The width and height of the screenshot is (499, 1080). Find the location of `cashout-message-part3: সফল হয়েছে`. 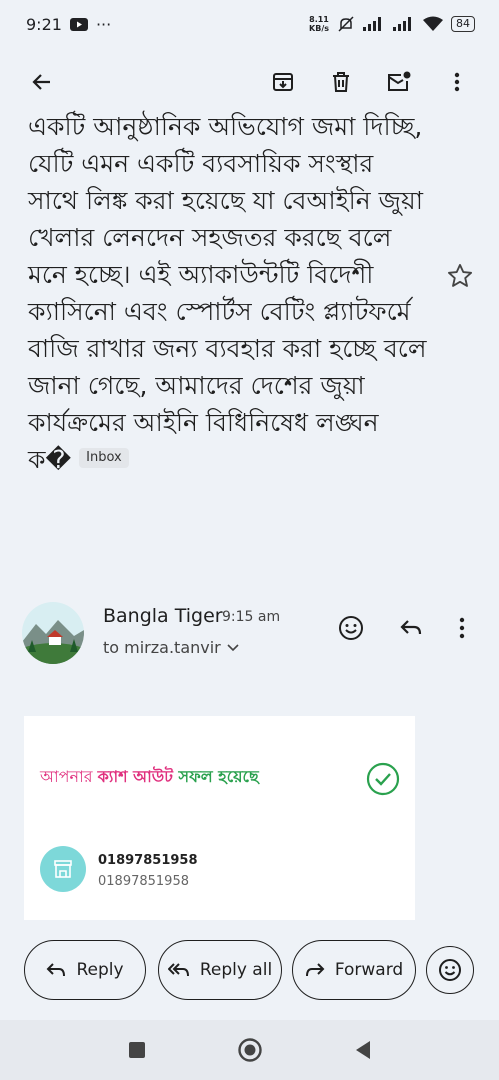

cashout-message-part3: সফল হয়েছে is located at coordinates (218, 776).